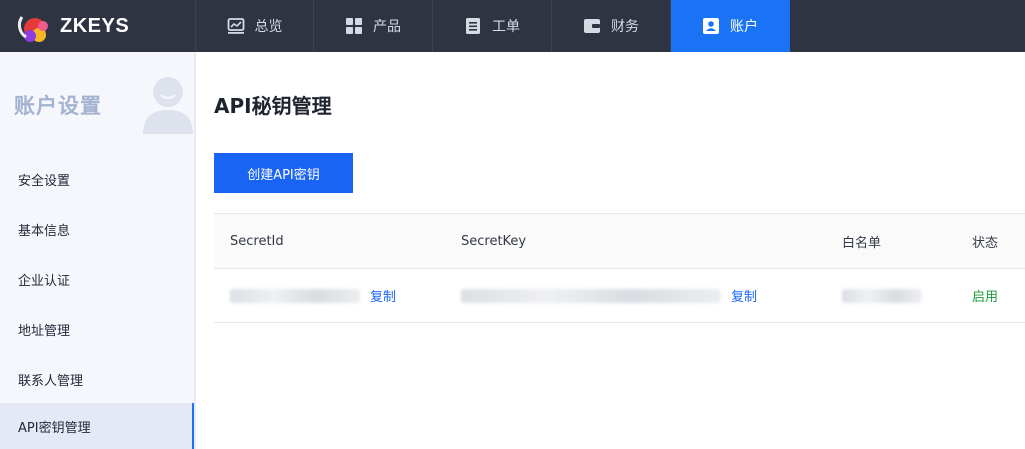 The width and height of the screenshot is (1025, 449). Describe the element at coordinates (295, 295) in the screenshot. I see `masked-secret-id` at that location.